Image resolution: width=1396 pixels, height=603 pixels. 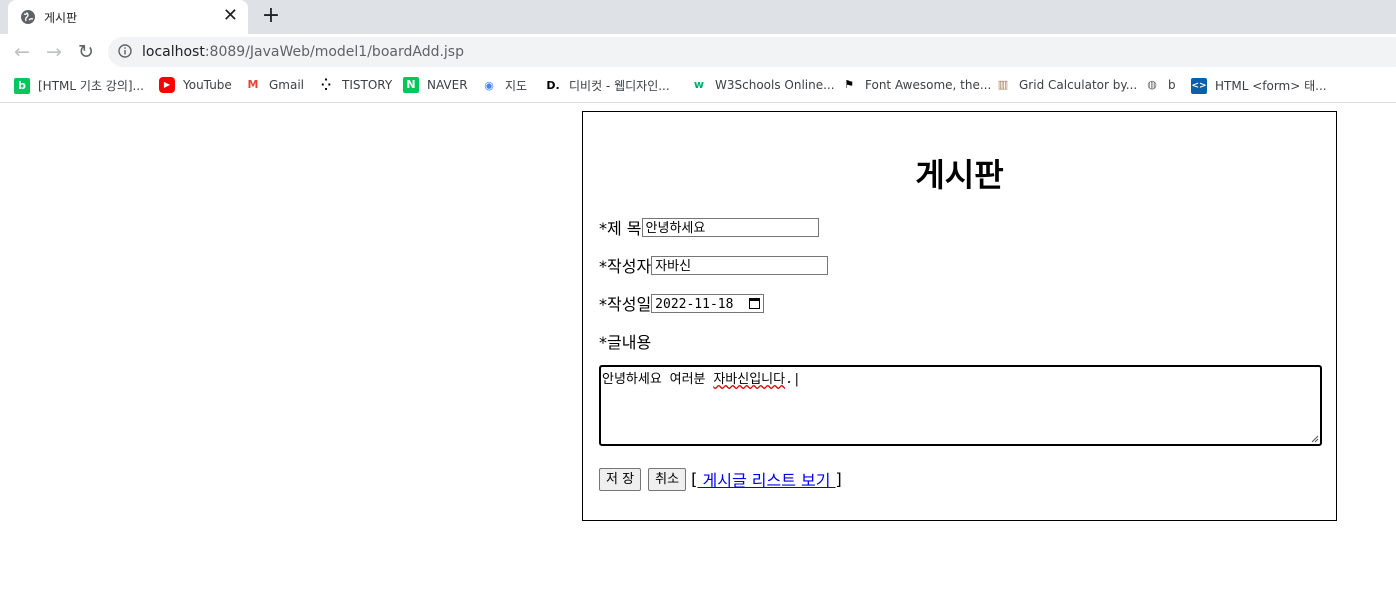 I want to click on author-row: *작성자 자바신, so click(x=714, y=265).